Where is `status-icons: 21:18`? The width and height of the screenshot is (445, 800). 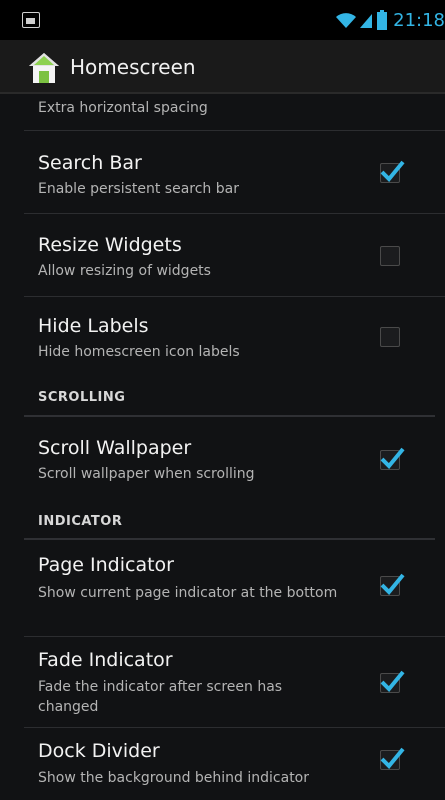 status-icons: 21:18 is located at coordinates (390, 20).